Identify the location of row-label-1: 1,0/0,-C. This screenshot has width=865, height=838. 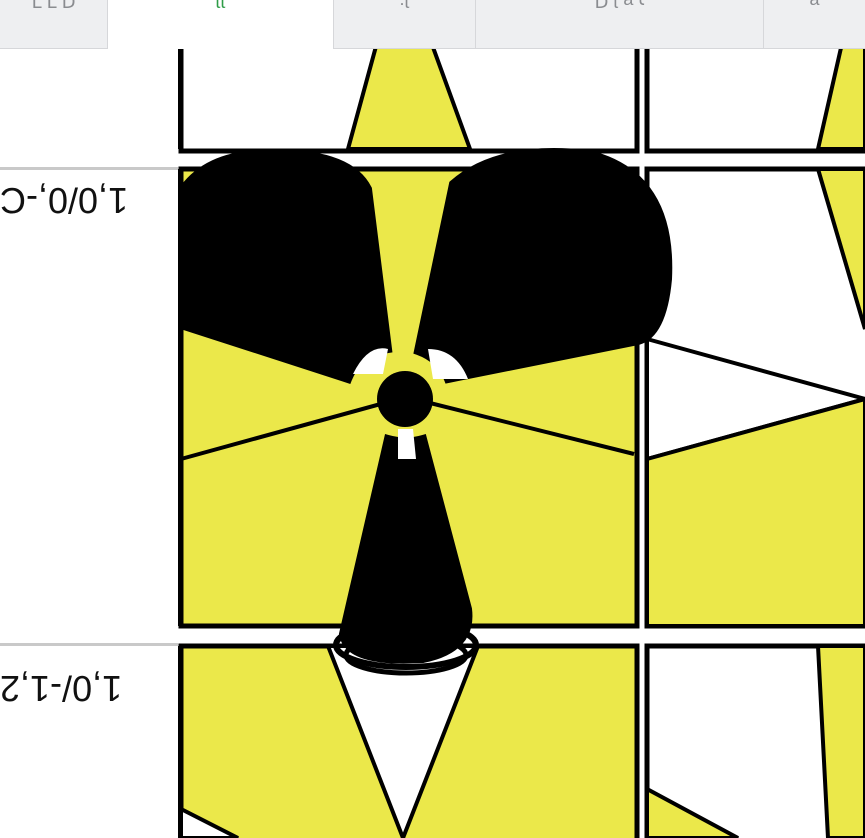
(64, 200).